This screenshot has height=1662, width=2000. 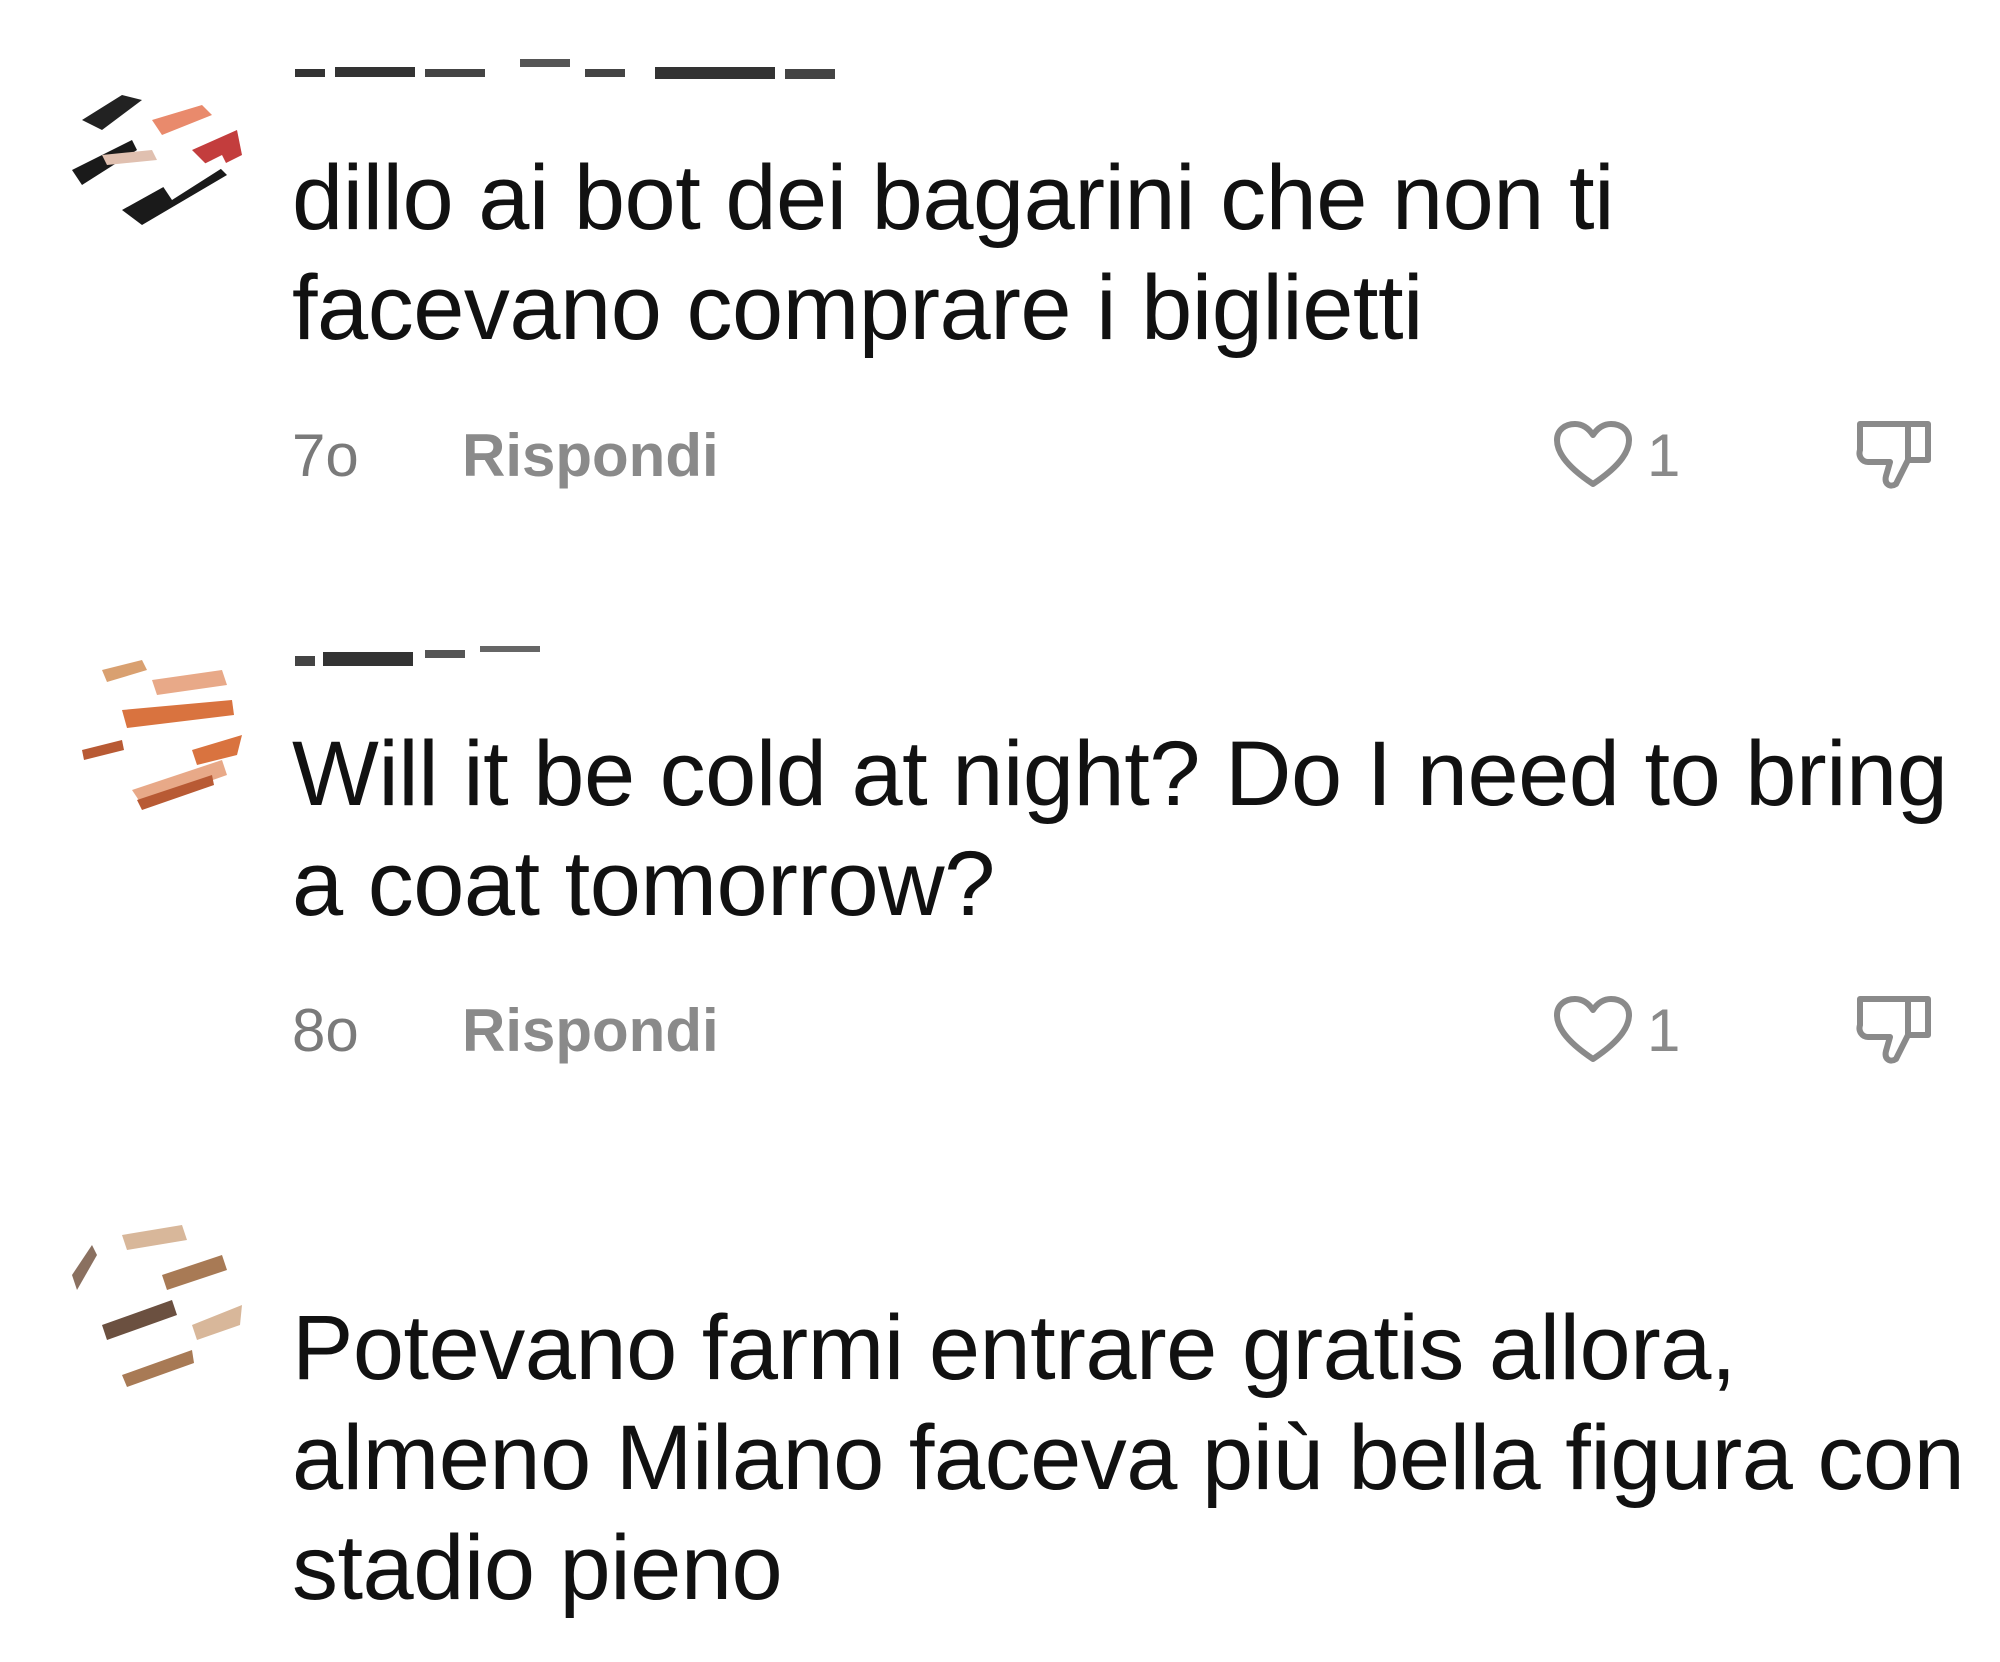 What do you see at coordinates (154, 1307) in the screenshot?
I see `avatar` at bounding box center [154, 1307].